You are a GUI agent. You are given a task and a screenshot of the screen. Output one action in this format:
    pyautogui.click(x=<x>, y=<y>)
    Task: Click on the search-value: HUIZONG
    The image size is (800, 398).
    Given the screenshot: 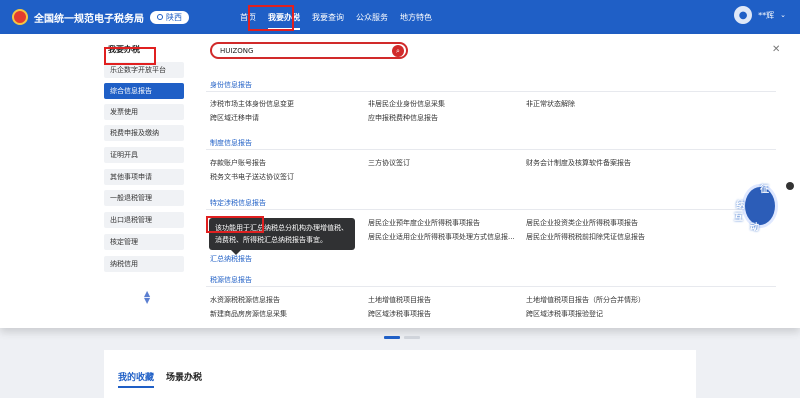 What is the action you would take?
    pyautogui.click(x=237, y=50)
    